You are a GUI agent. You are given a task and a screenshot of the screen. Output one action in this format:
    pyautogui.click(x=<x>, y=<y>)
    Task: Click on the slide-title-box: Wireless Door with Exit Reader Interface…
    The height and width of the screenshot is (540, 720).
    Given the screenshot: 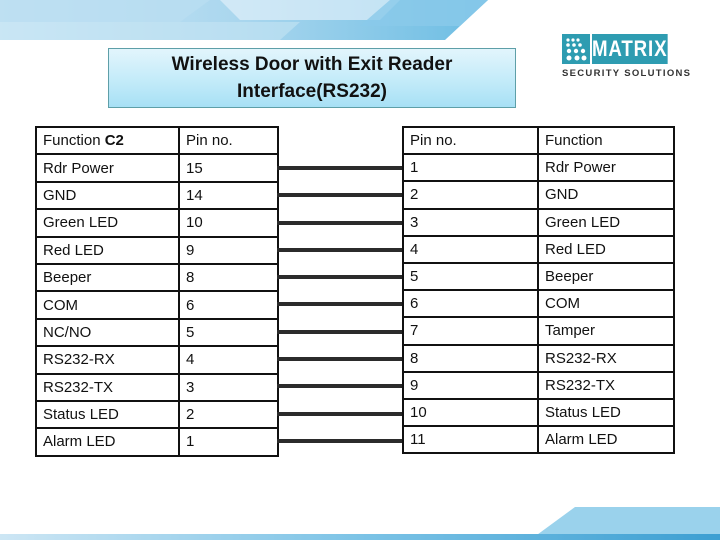 What is the action you would take?
    pyautogui.click(x=312, y=78)
    